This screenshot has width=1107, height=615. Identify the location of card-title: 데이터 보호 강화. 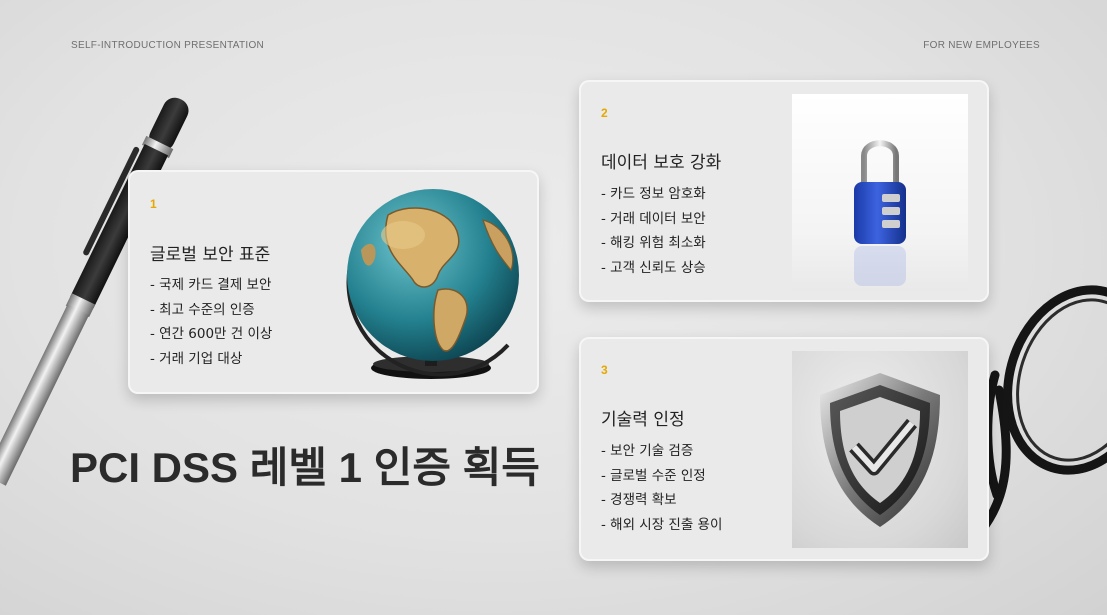
(661, 163).